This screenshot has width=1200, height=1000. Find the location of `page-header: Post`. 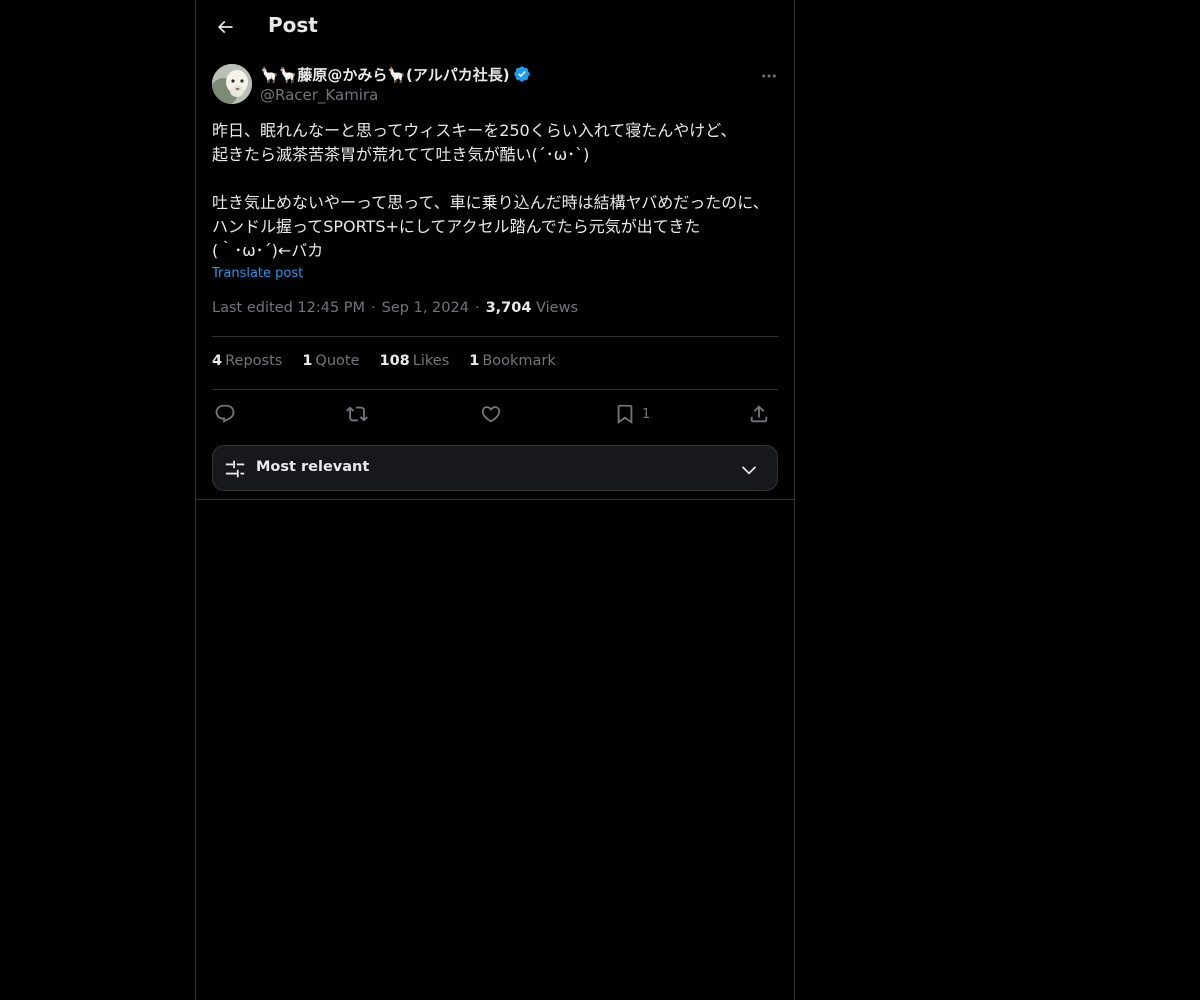

page-header: Post is located at coordinates (495, 26).